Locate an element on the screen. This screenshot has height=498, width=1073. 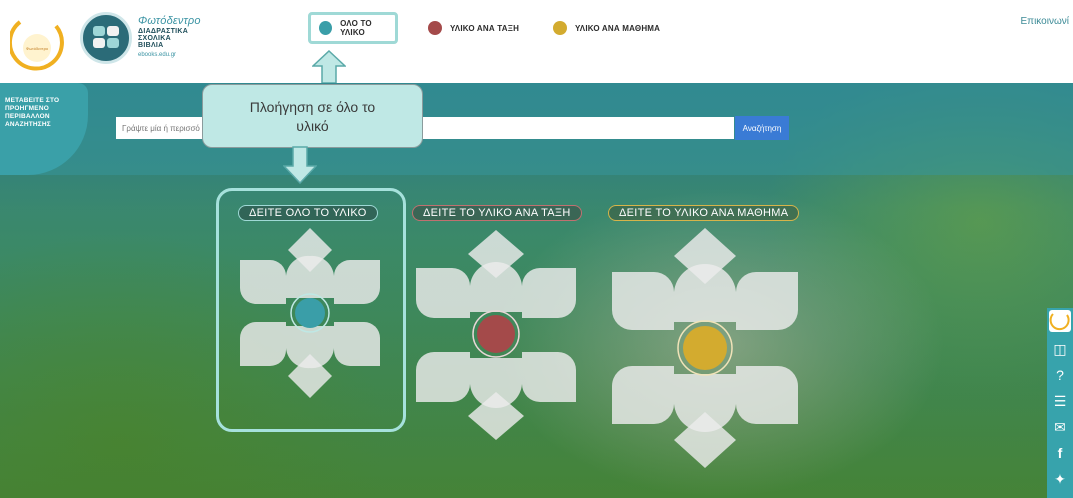
tooltip-line: υλικό is located at coordinates (312, 125).